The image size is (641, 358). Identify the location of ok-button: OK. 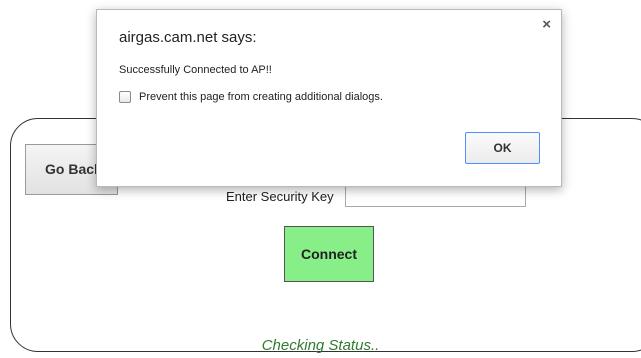
(502, 148).